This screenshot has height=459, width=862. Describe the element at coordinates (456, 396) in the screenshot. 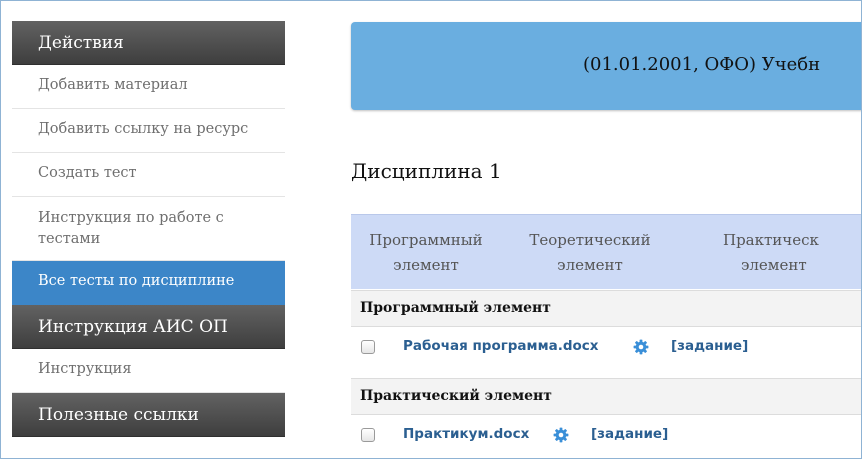

I see `section-label: Практический элемент` at that location.